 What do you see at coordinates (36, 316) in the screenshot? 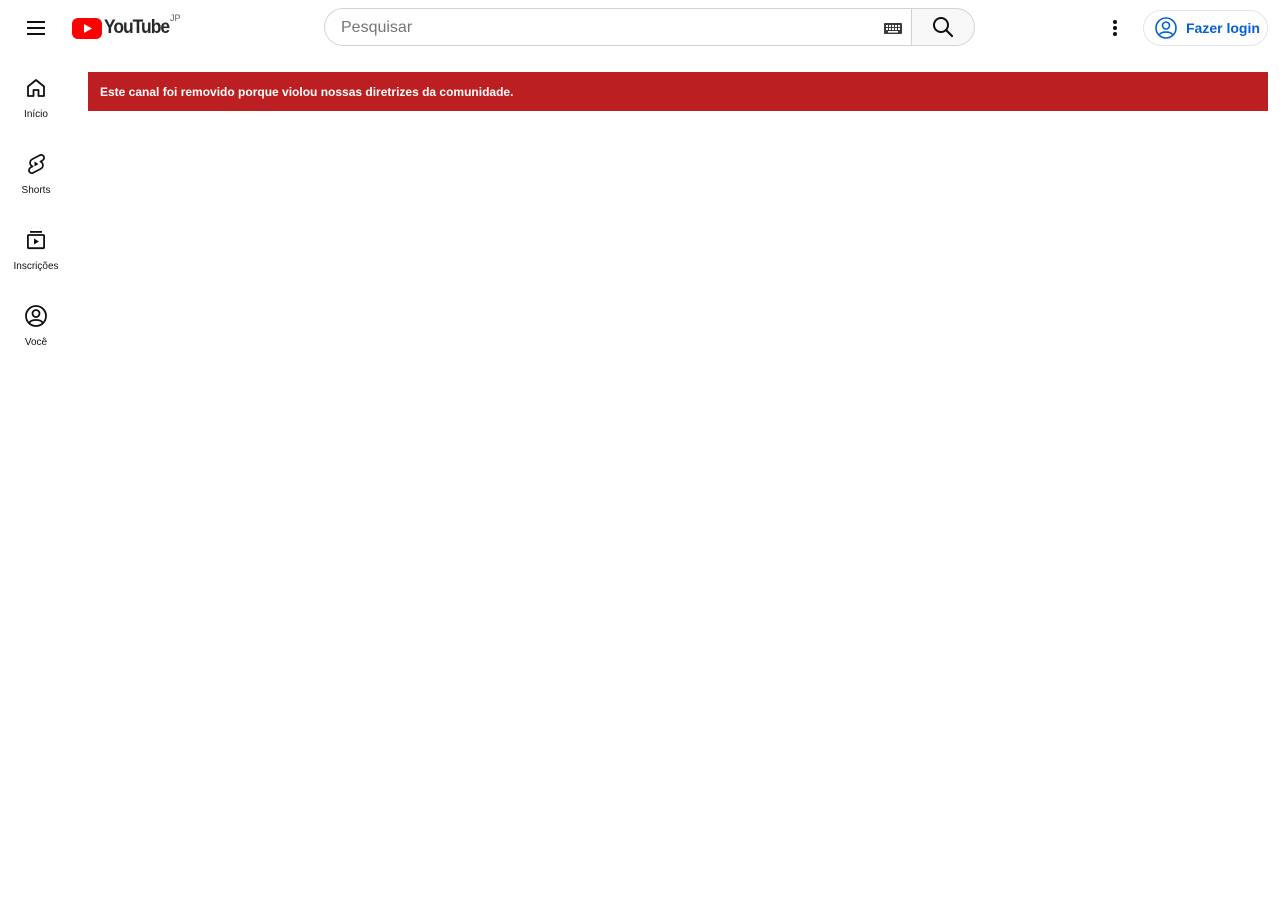
I see `you-icon` at bounding box center [36, 316].